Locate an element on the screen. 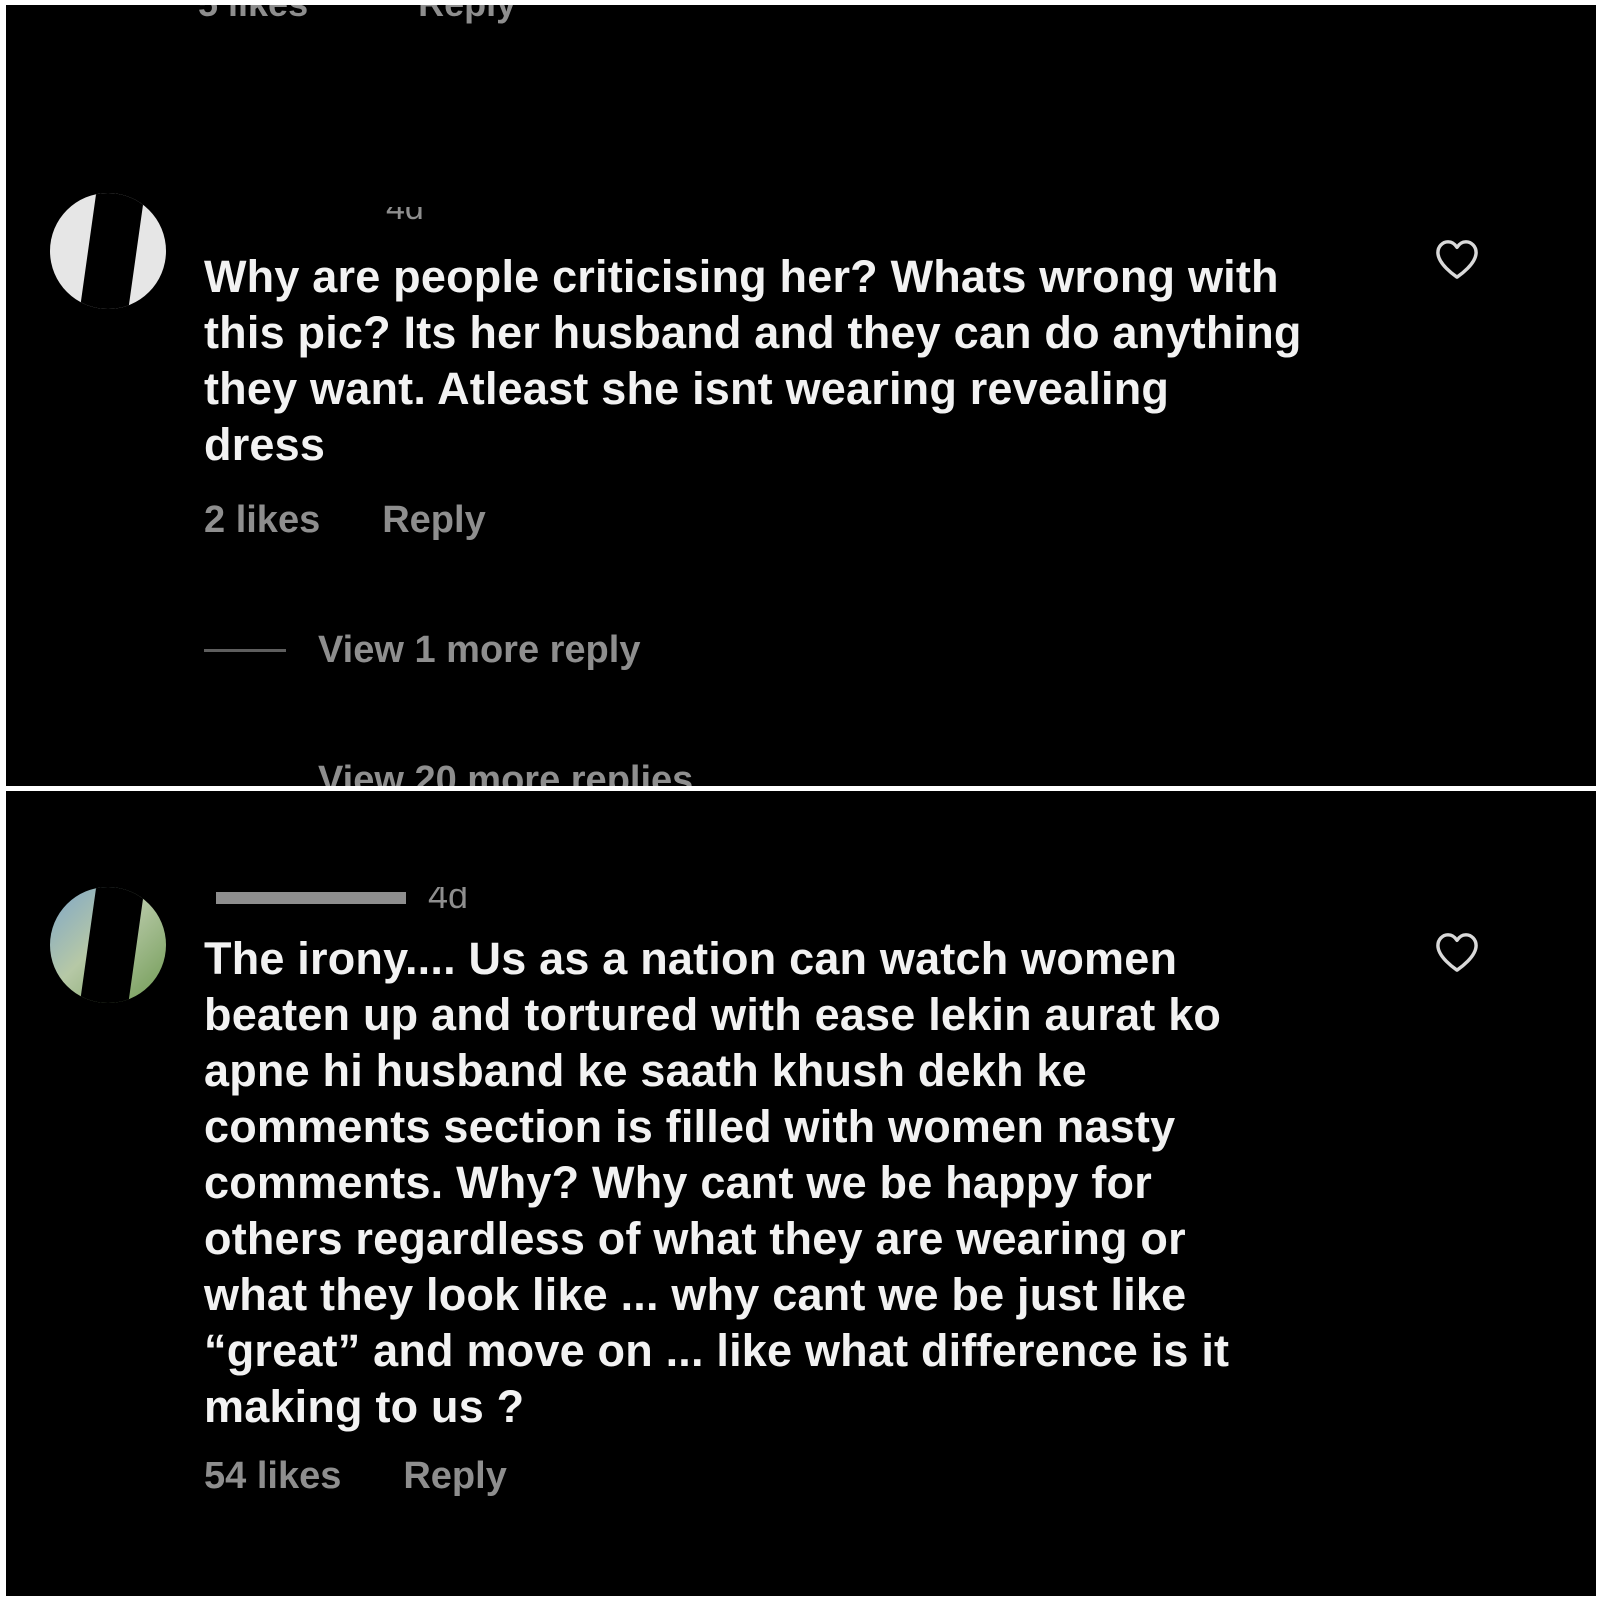  comment-username is located at coordinates (311, 898).